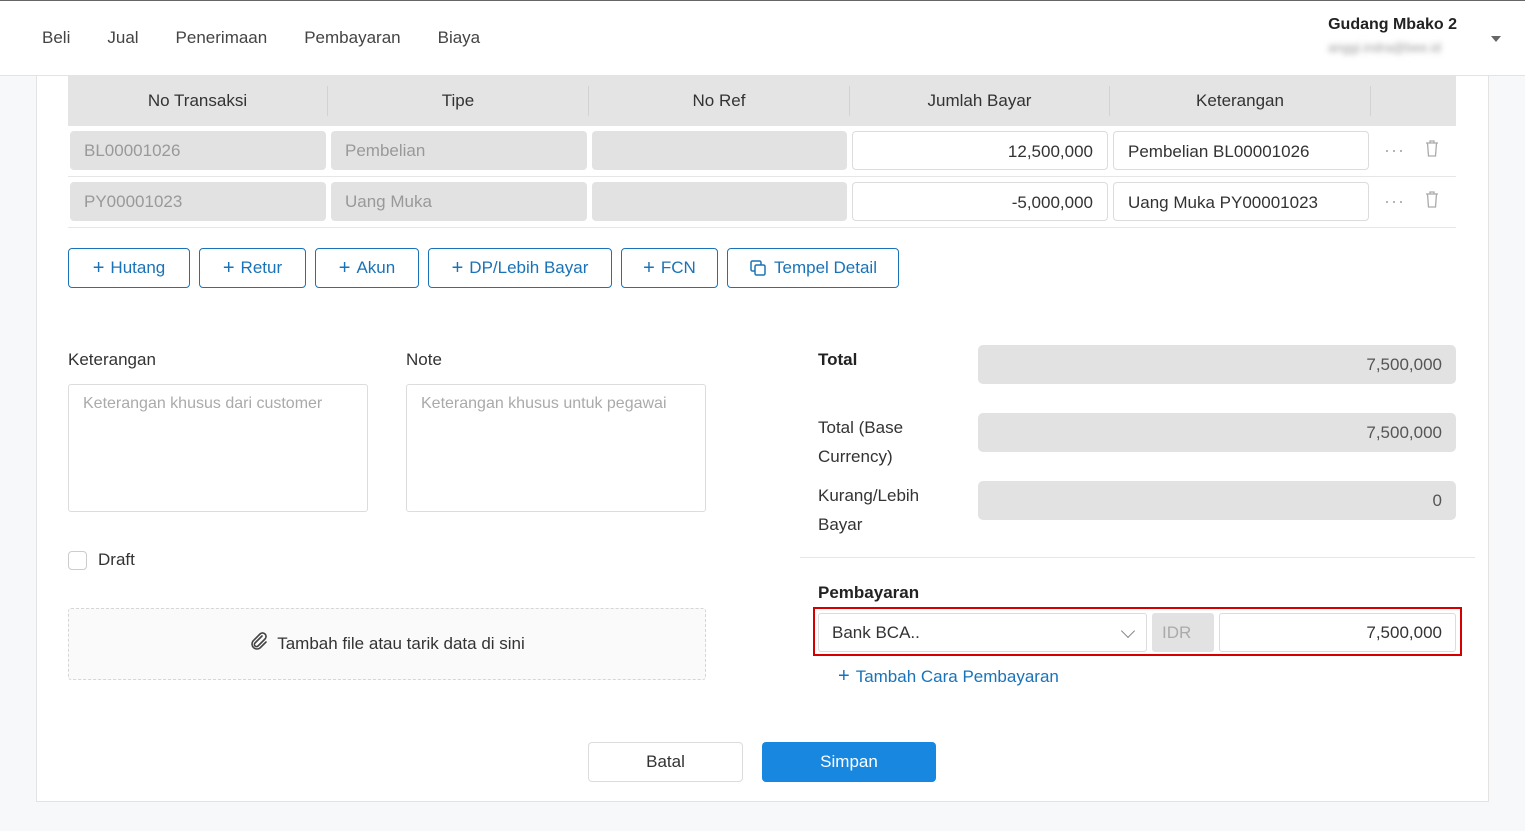 The height and width of the screenshot is (831, 1525). What do you see at coordinates (1240, 101) in the screenshot?
I see `col-keterangan: Keterangan` at bounding box center [1240, 101].